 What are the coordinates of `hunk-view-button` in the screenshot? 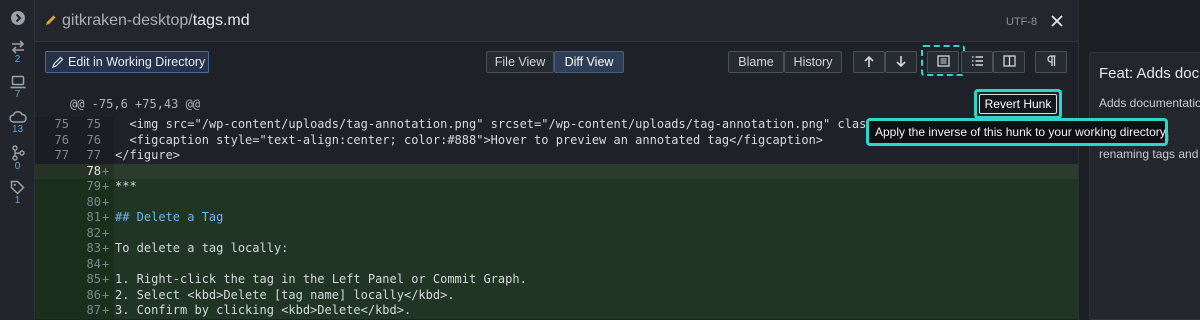 It's located at (943, 62).